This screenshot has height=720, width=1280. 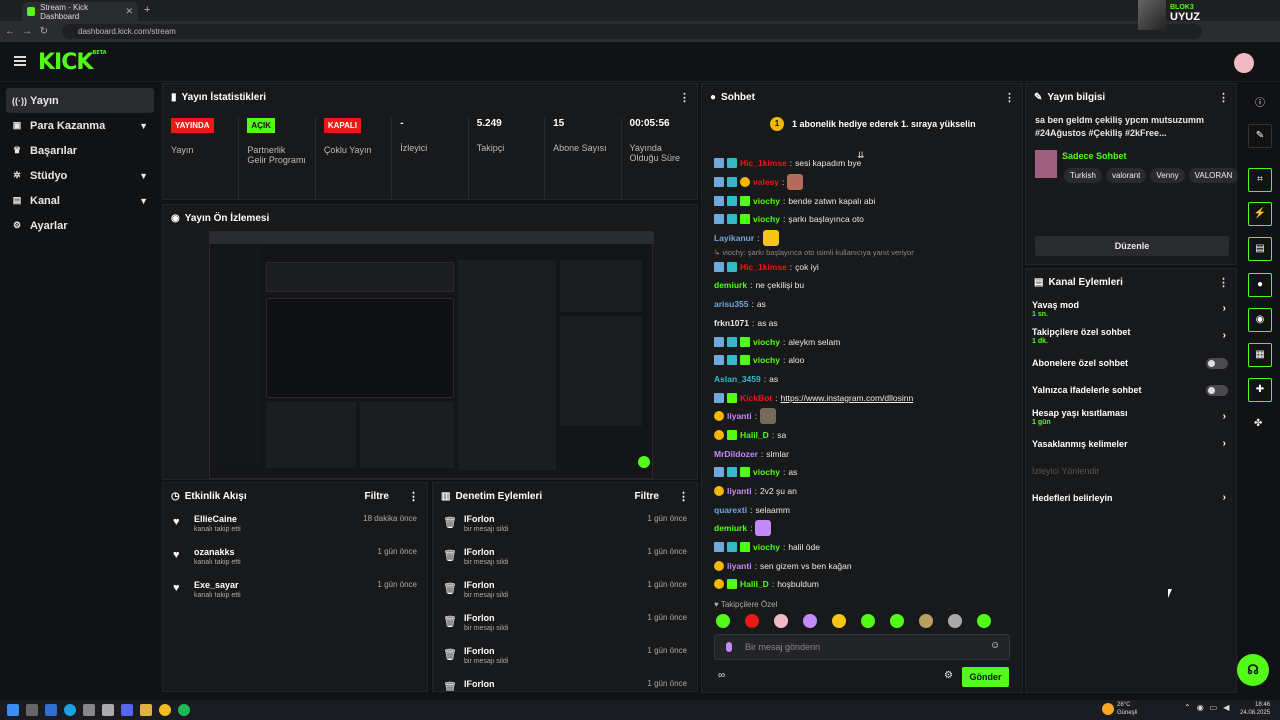 What do you see at coordinates (80, 200) in the screenshot?
I see `sidebar-item-kanal: ▤ Kanal ▼` at bounding box center [80, 200].